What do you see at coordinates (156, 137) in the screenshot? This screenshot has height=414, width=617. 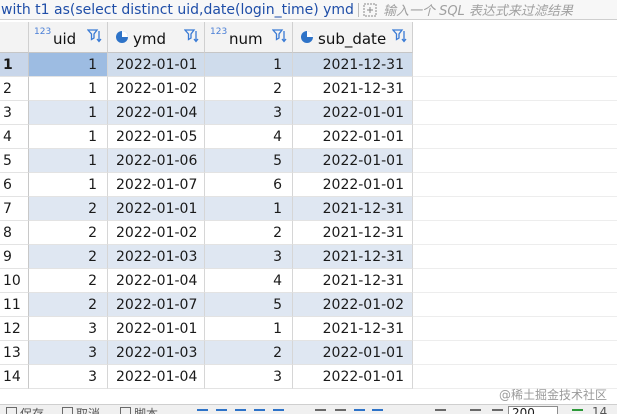 I see `cell-ymd: 2022-01-05` at bounding box center [156, 137].